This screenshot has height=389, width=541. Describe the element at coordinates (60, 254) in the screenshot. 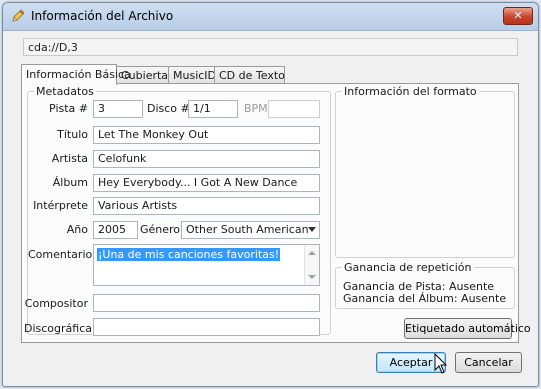

I see `comment-label: Comentario` at that location.